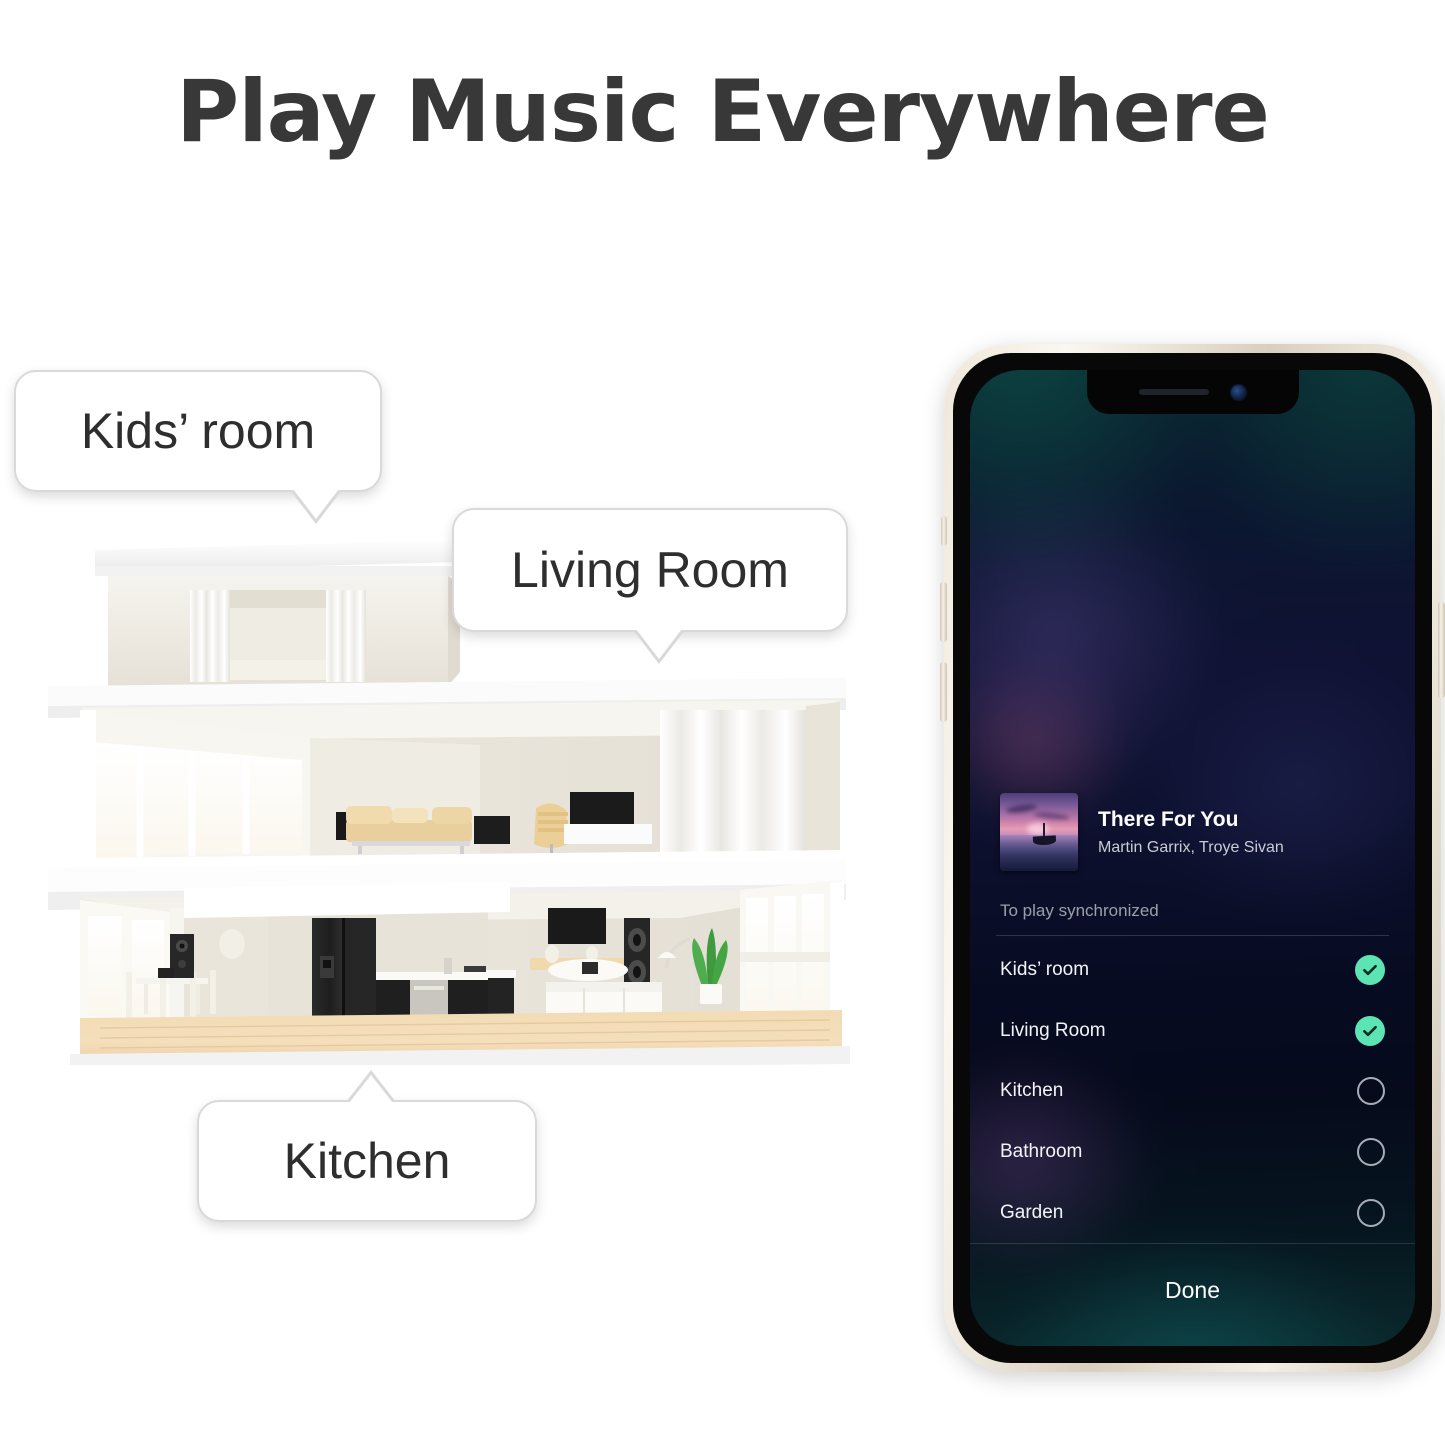  What do you see at coordinates (1192, 1152) in the screenshot?
I see `room-row-bathroom: Bathroom` at bounding box center [1192, 1152].